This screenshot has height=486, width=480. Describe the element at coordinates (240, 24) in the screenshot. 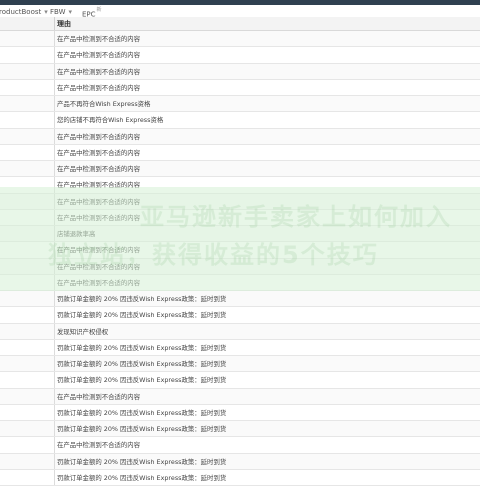

I see `table-header-row: 理由` at that location.